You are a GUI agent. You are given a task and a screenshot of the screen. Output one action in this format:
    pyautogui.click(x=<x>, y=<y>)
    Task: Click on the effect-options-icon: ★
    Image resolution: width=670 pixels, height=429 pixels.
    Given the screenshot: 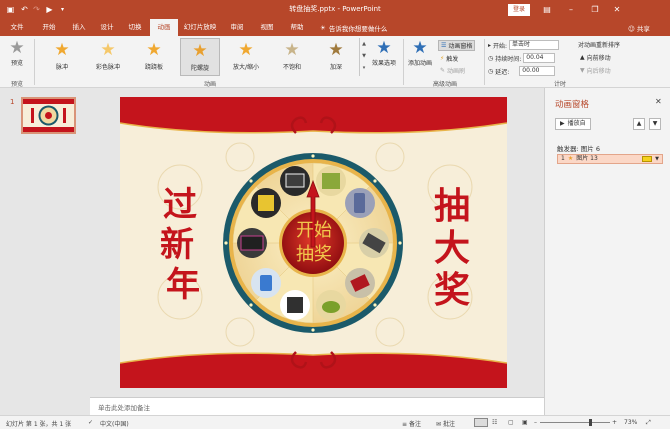 What is the action you would take?
    pyautogui.click(x=384, y=48)
    